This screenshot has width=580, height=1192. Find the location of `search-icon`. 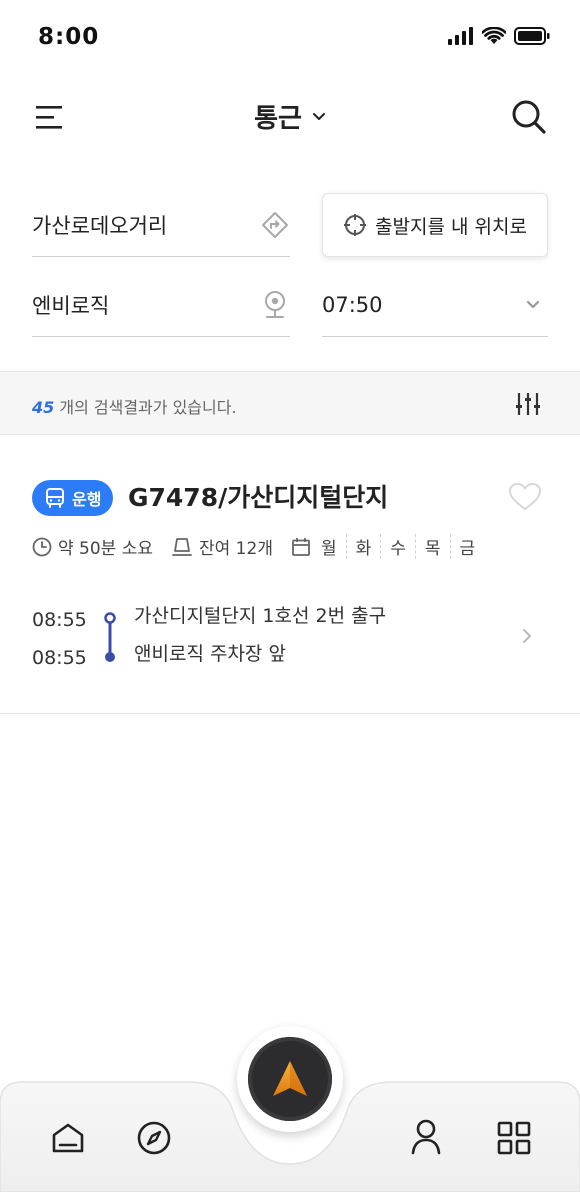

search-icon is located at coordinates (529, 117).